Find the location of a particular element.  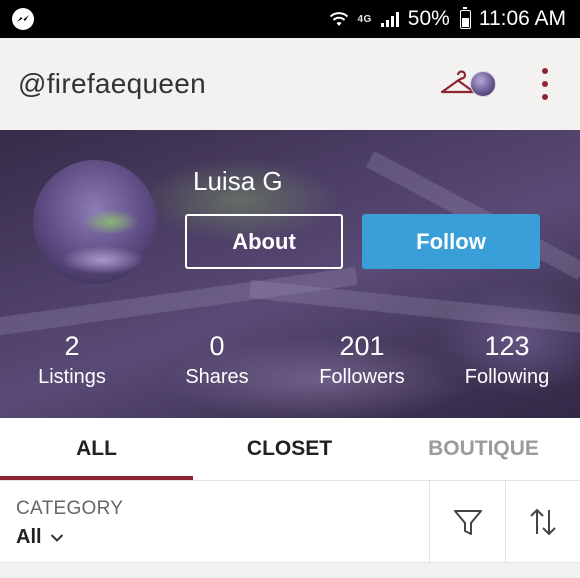

stat-value: 123 is located at coordinates (507, 346).